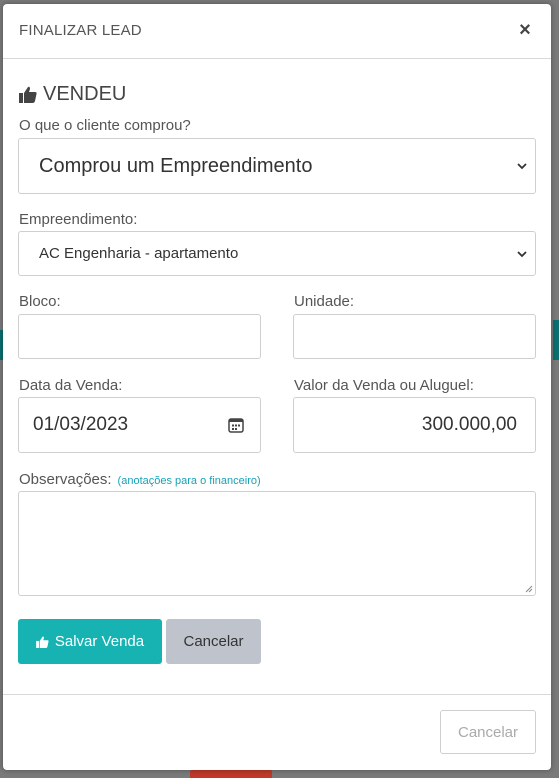 This screenshot has width=559, height=778. I want to click on notes-textarea, so click(277, 543).